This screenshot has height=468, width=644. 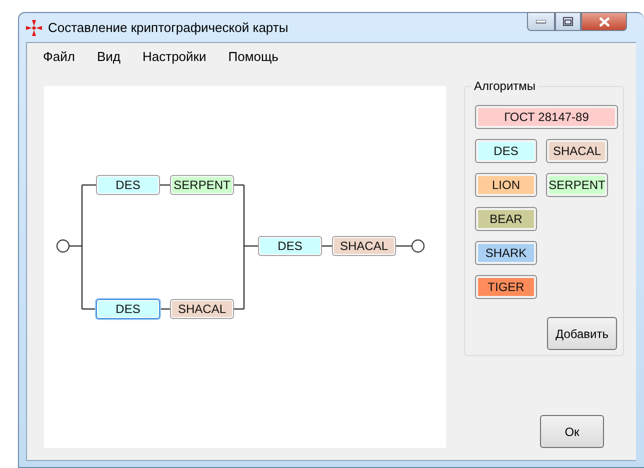 What do you see at coordinates (202, 185) in the screenshot?
I see `algorithm-block: SERPENT` at bounding box center [202, 185].